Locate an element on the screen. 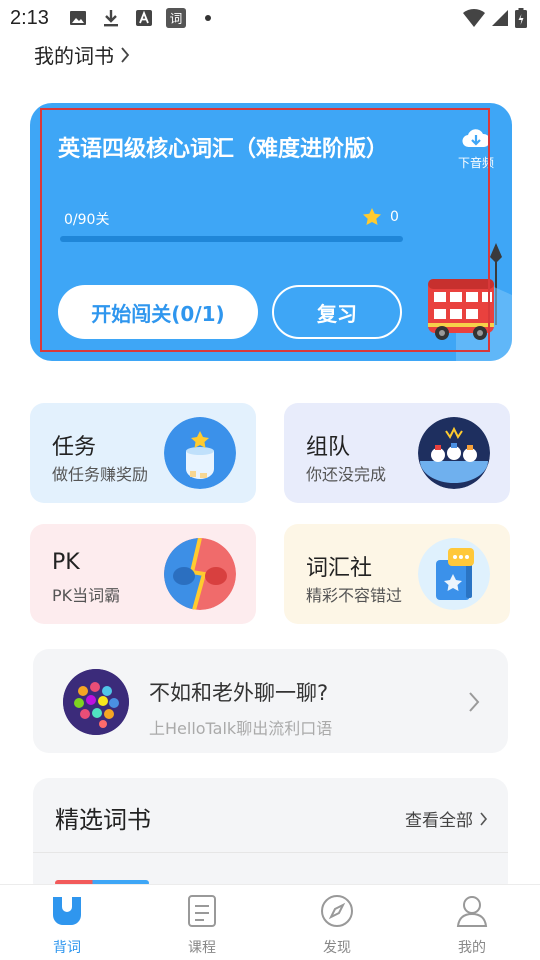 This screenshot has height=960, width=540. my-book-label: 我的词书 is located at coordinates (74, 56).